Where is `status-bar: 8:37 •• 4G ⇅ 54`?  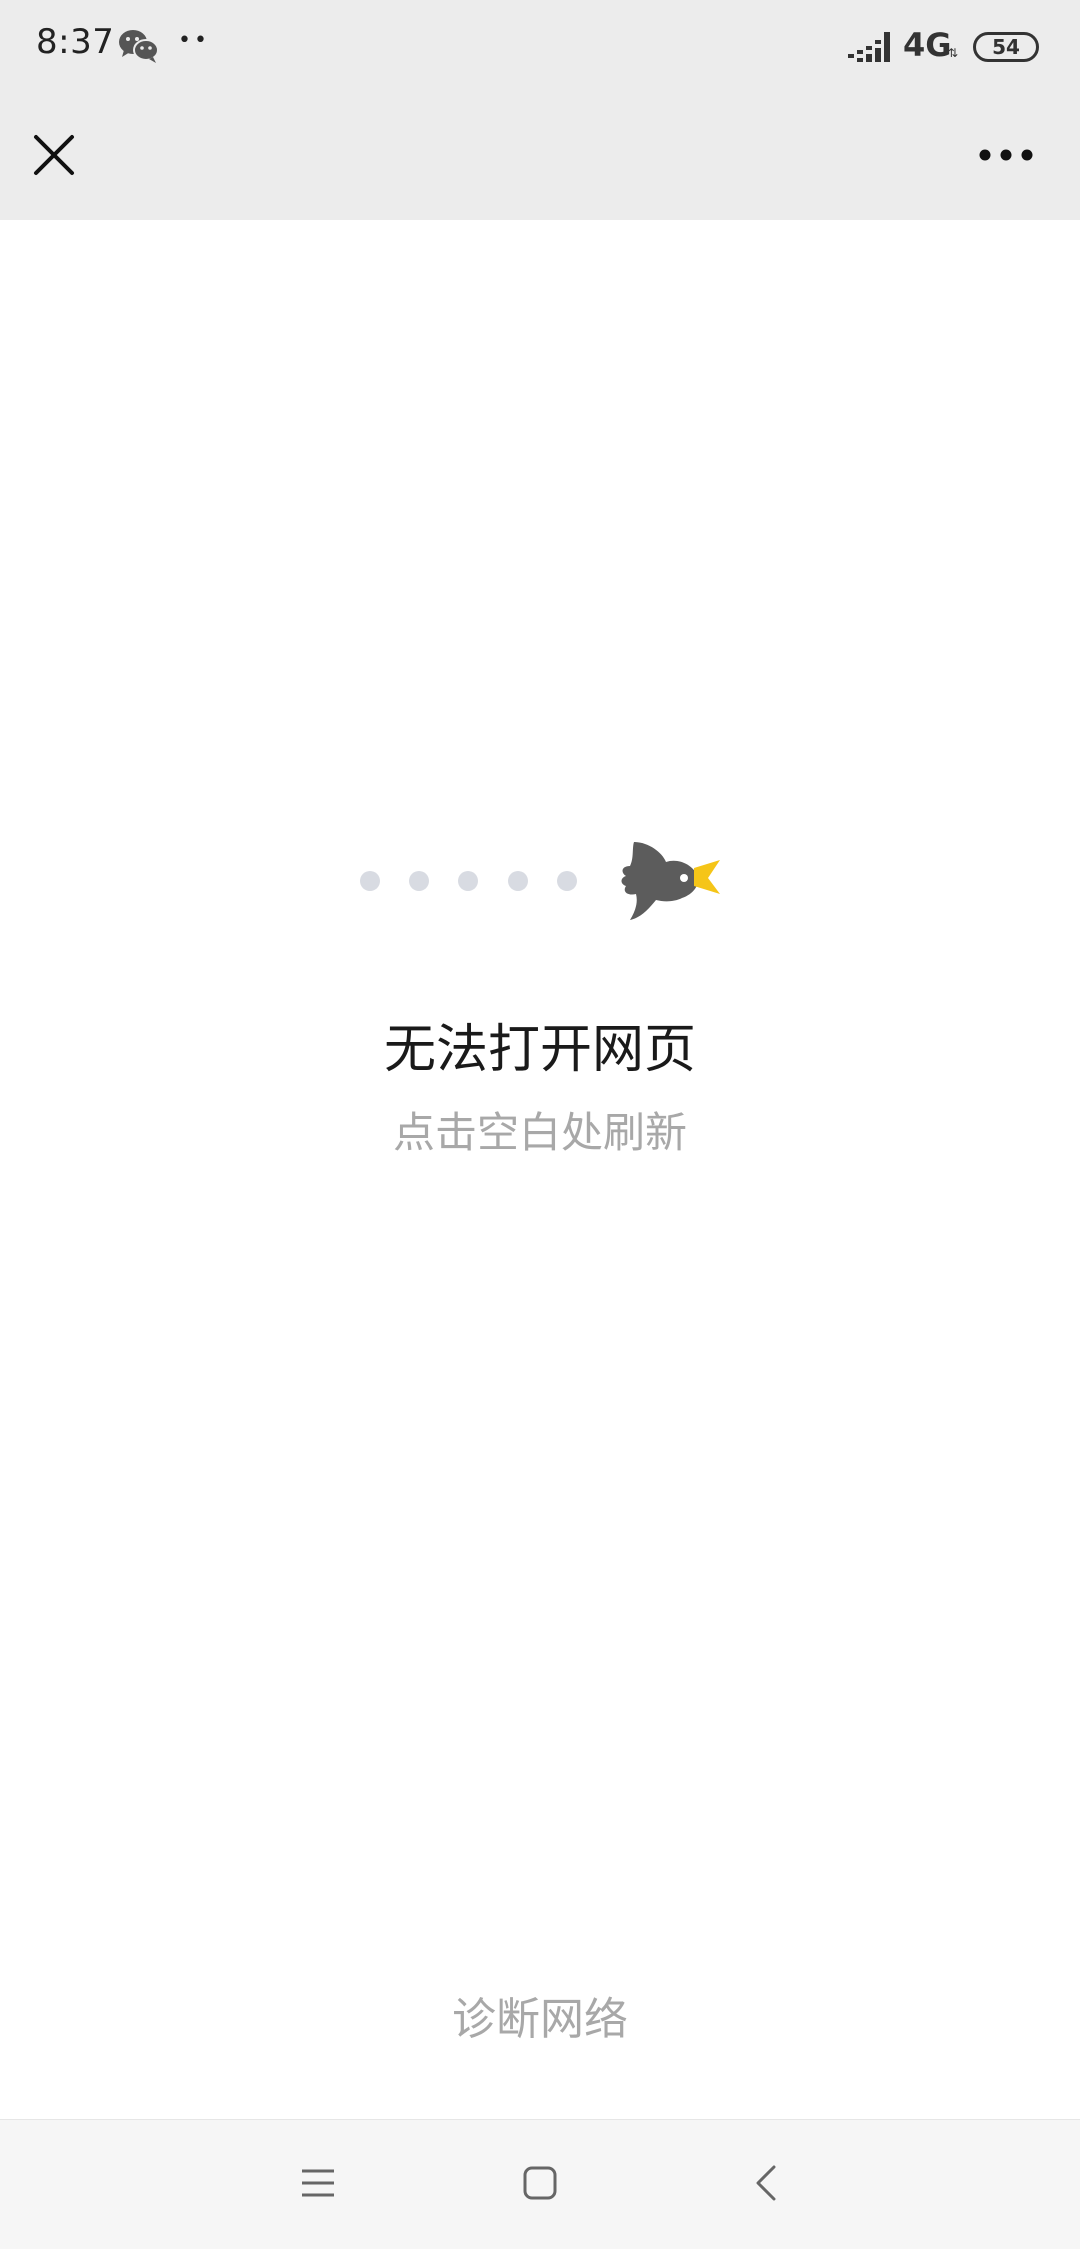
status-bar: 8:37 •• 4G ⇅ 54 is located at coordinates (540, 47).